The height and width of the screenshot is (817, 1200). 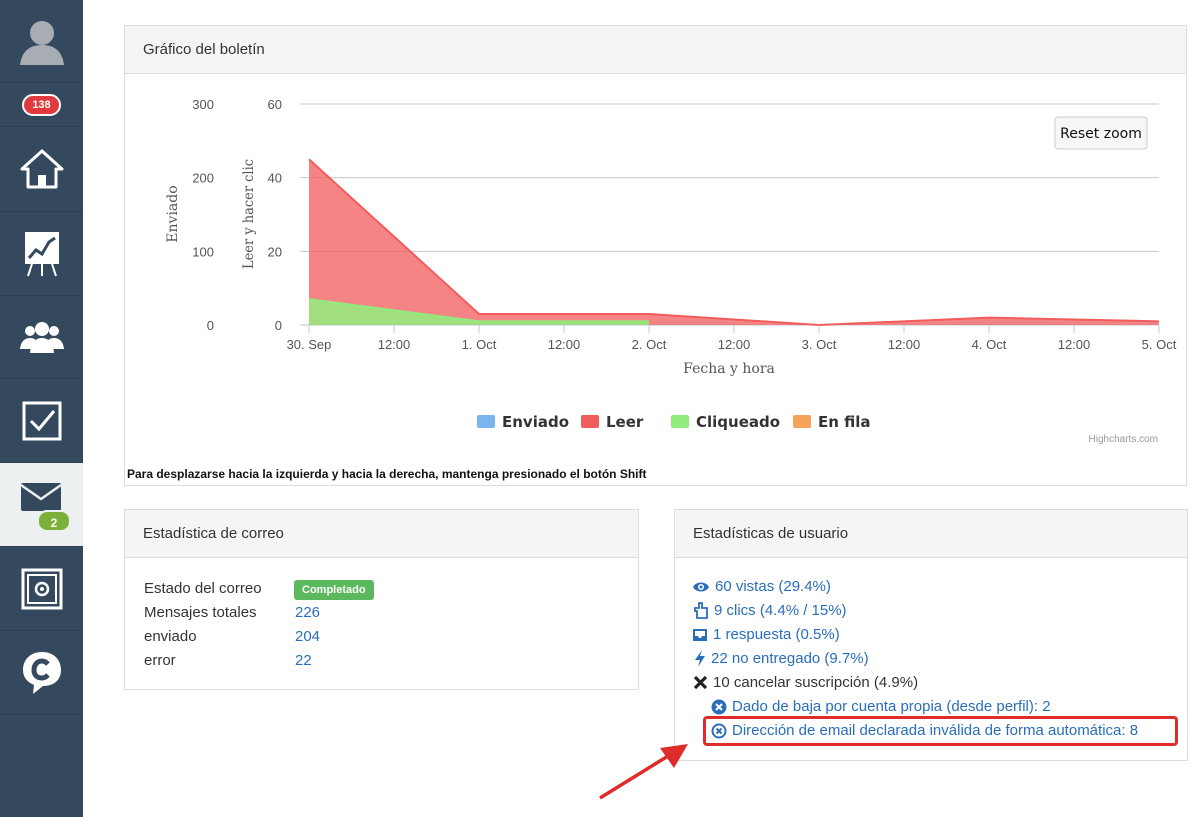 I want to click on sent-label: enviado, so click(x=170, y=636).